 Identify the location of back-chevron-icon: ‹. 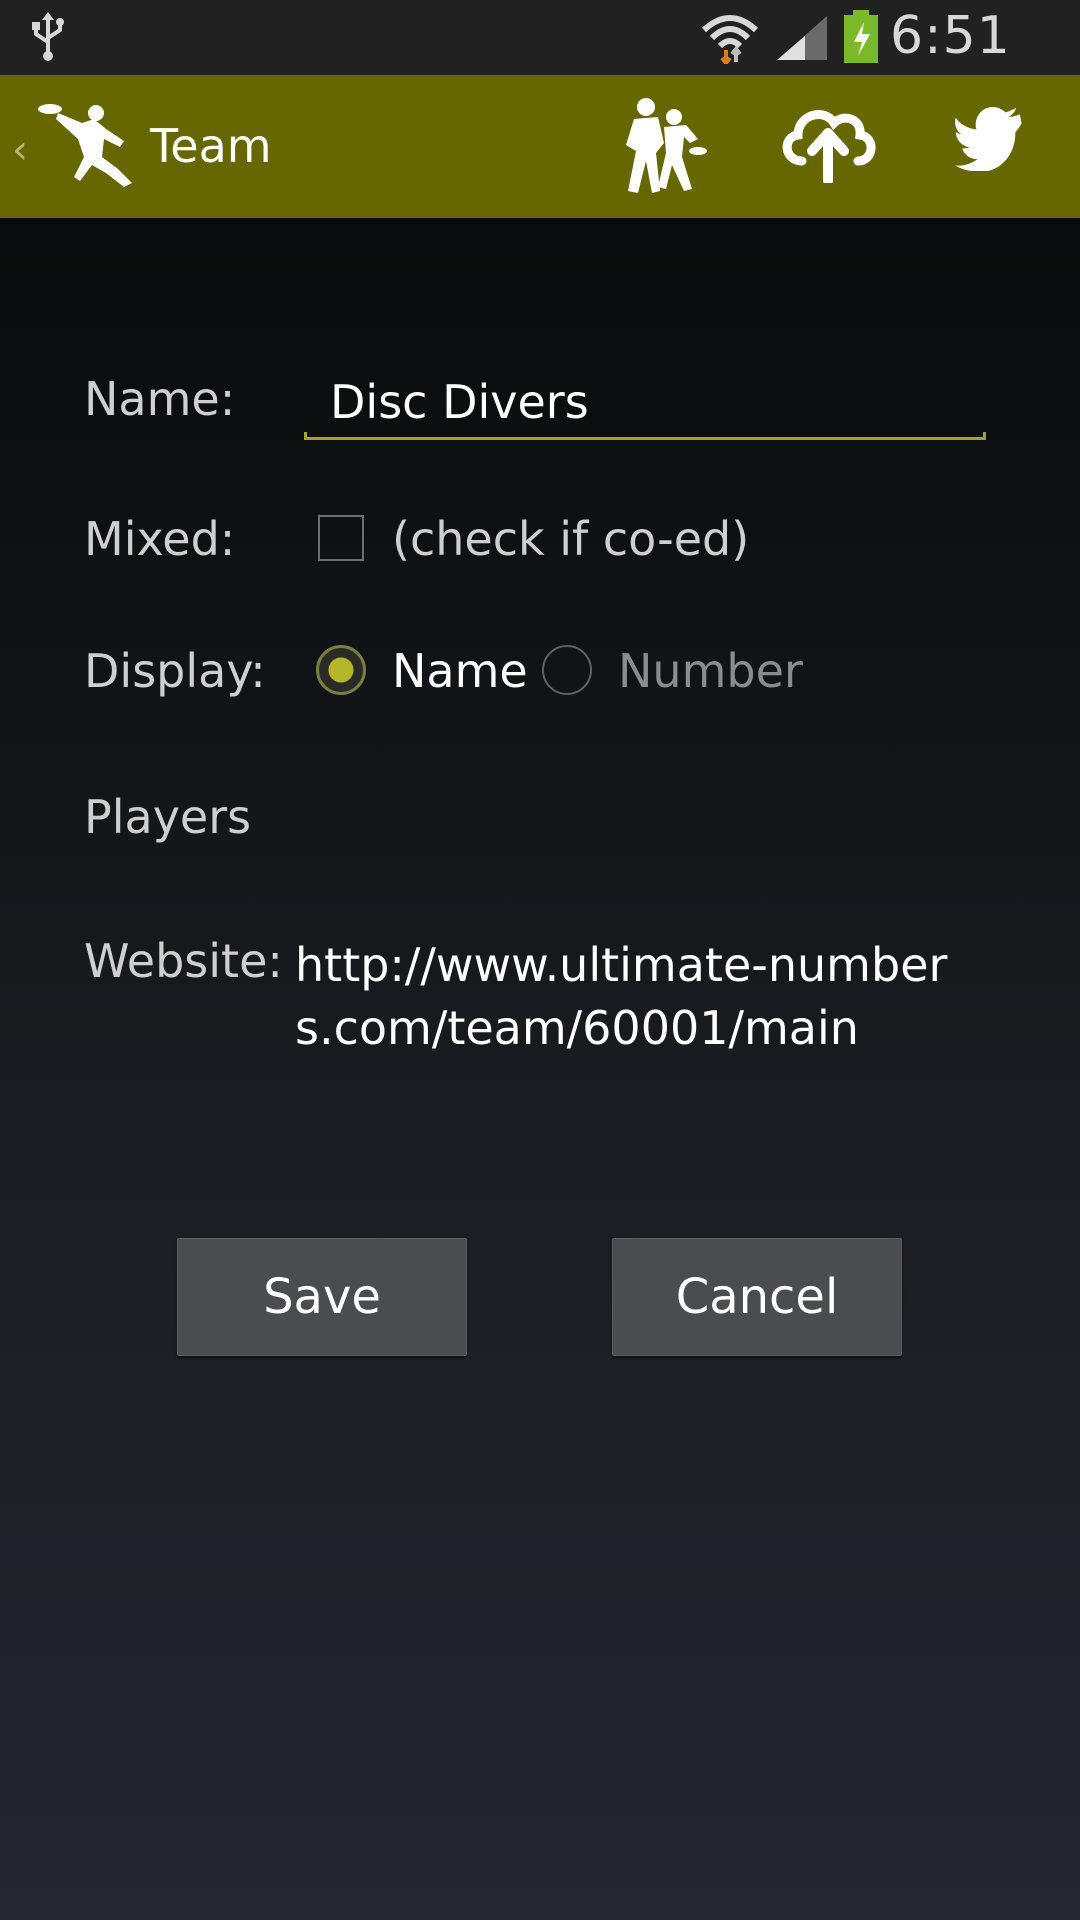
(20, 150).